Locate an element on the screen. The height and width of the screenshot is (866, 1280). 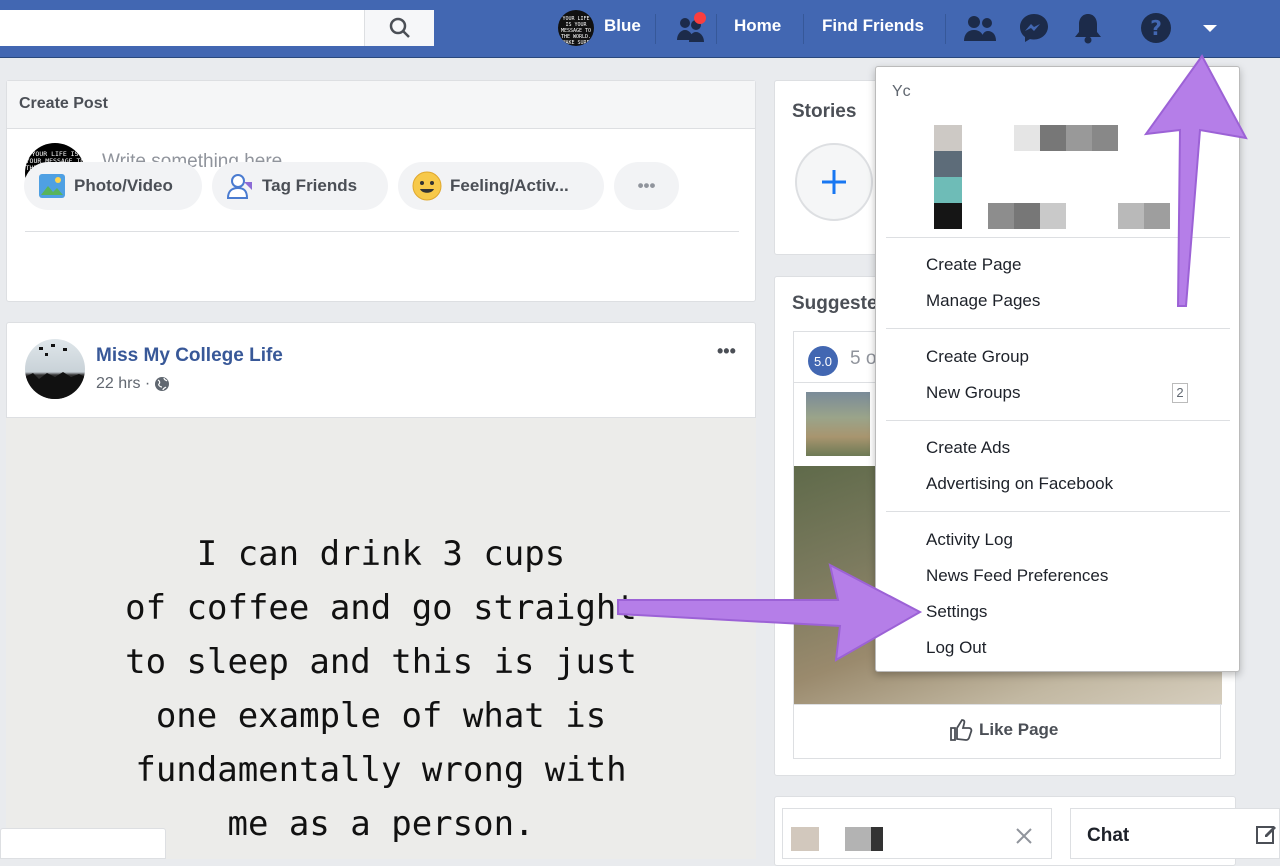
up-arrow-icon is located at coordinates (1195, 180).